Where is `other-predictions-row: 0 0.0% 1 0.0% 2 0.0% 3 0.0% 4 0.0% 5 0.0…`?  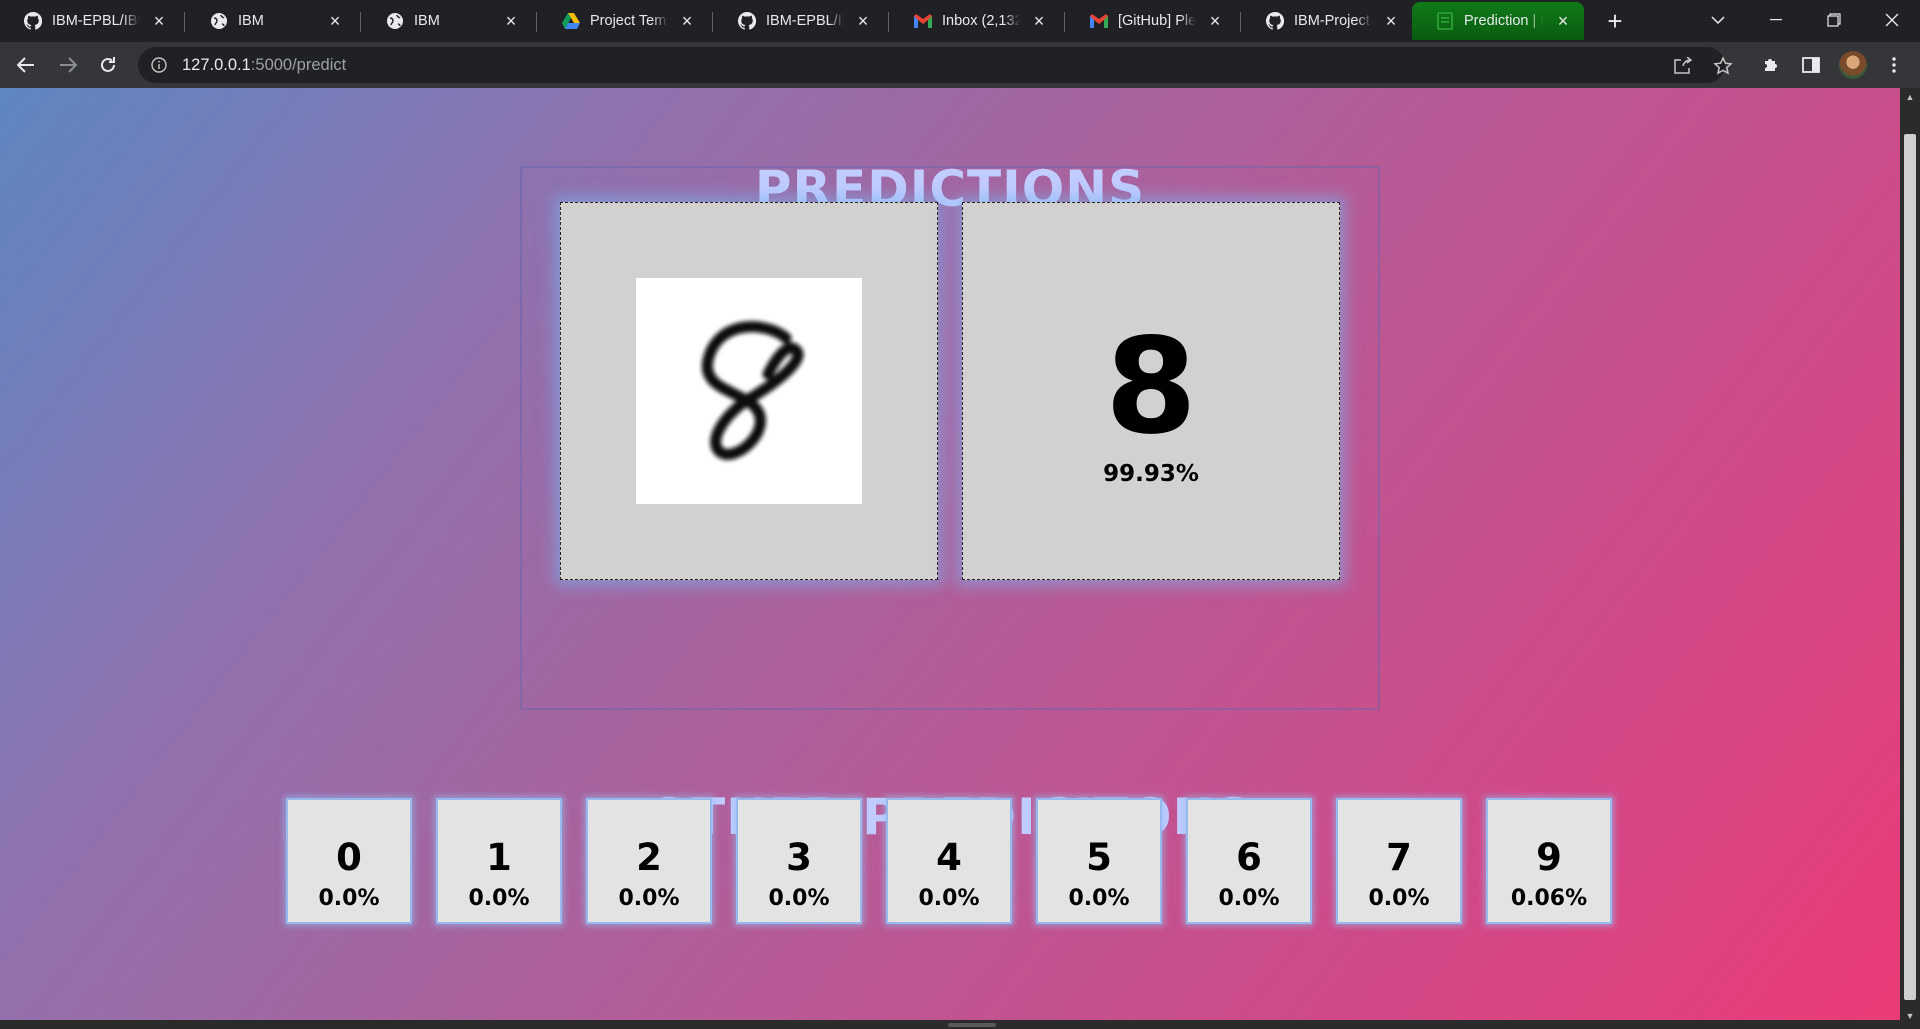 other-predictions-row: 0 0.0% 1 0.0% 2 0.0% 3 0.0% 4 0.0% 5 0.0… is located at coordinates (951, 861).